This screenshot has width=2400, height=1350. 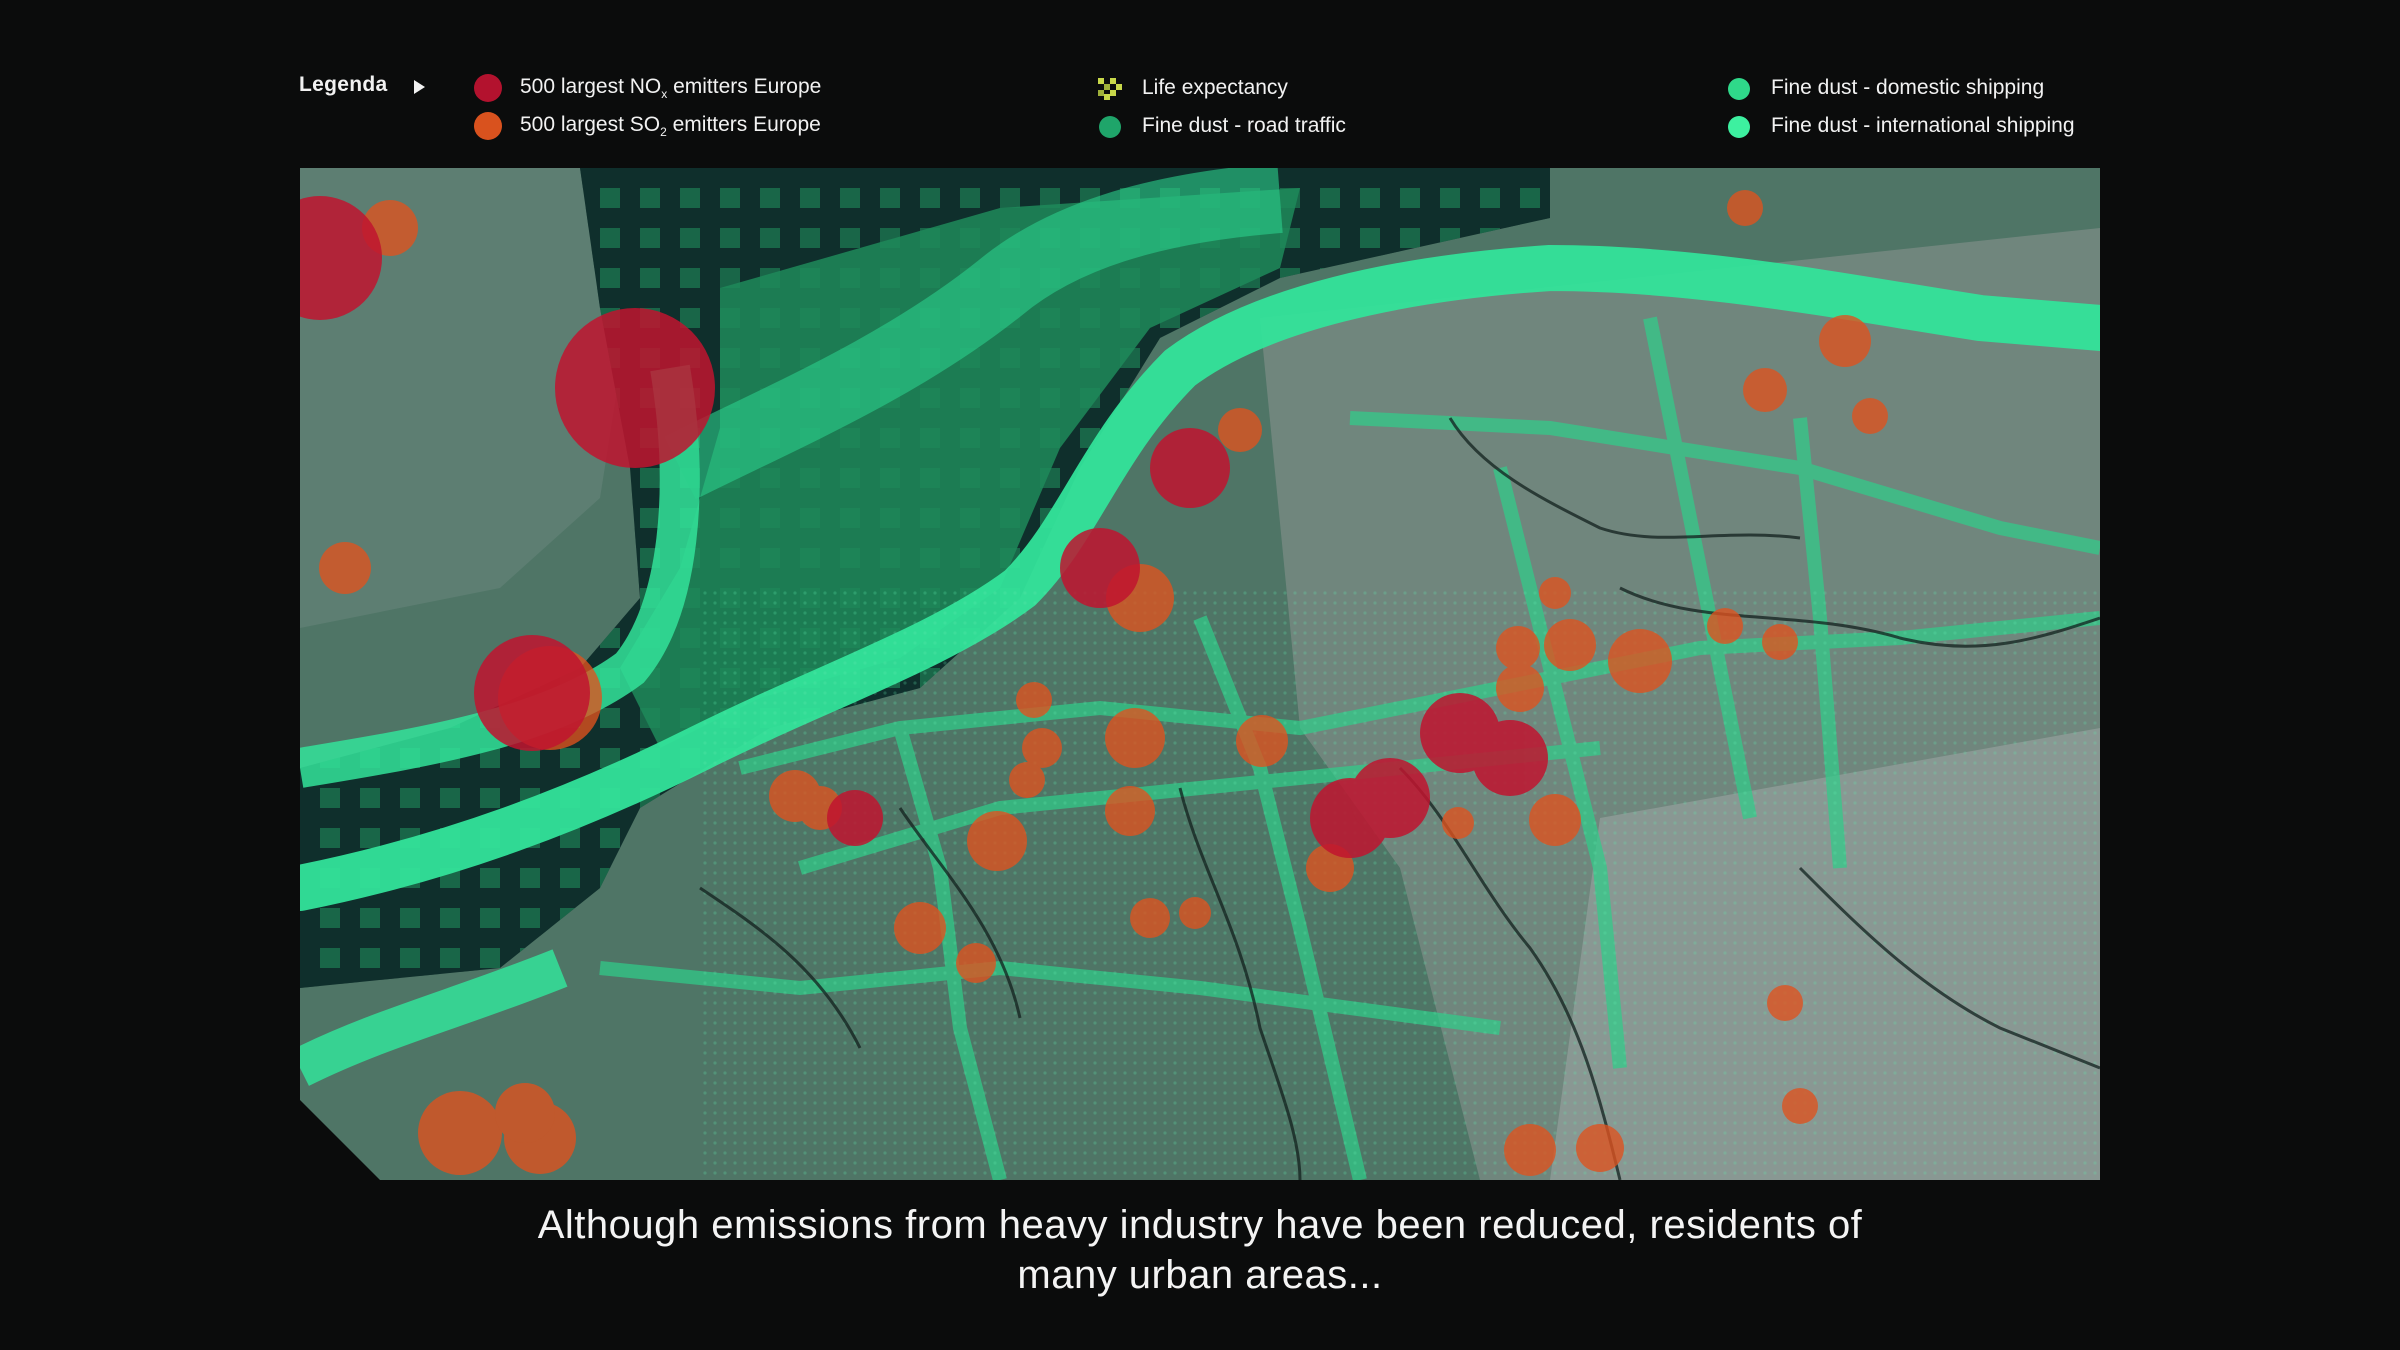 I want to click on checker-icon, so click(x=1110, y=89).